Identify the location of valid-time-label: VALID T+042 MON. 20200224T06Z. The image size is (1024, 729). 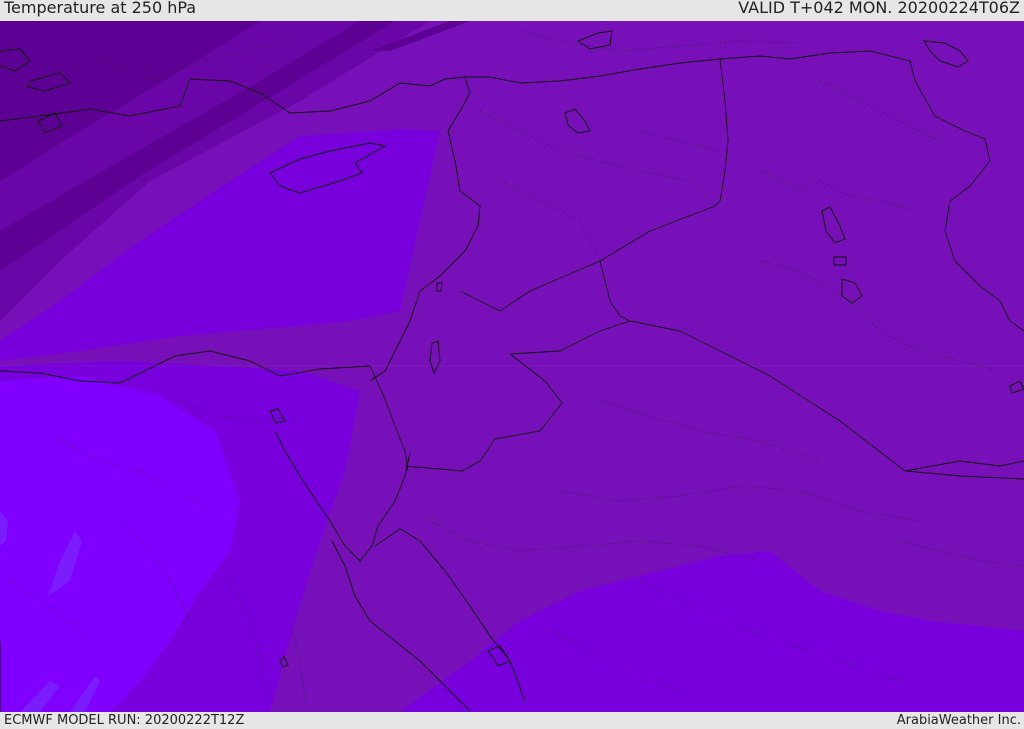
(879, 8).